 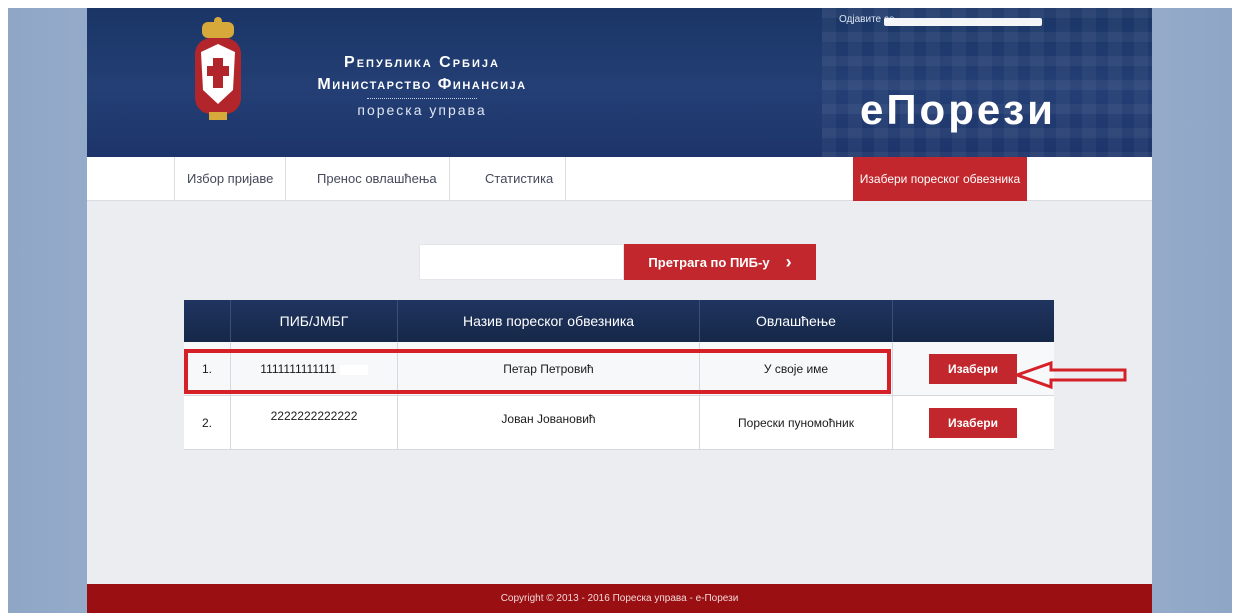 I want to click on nav-item-transfer-authorization: Пренос овлашћења, so click(x=377, y=179).